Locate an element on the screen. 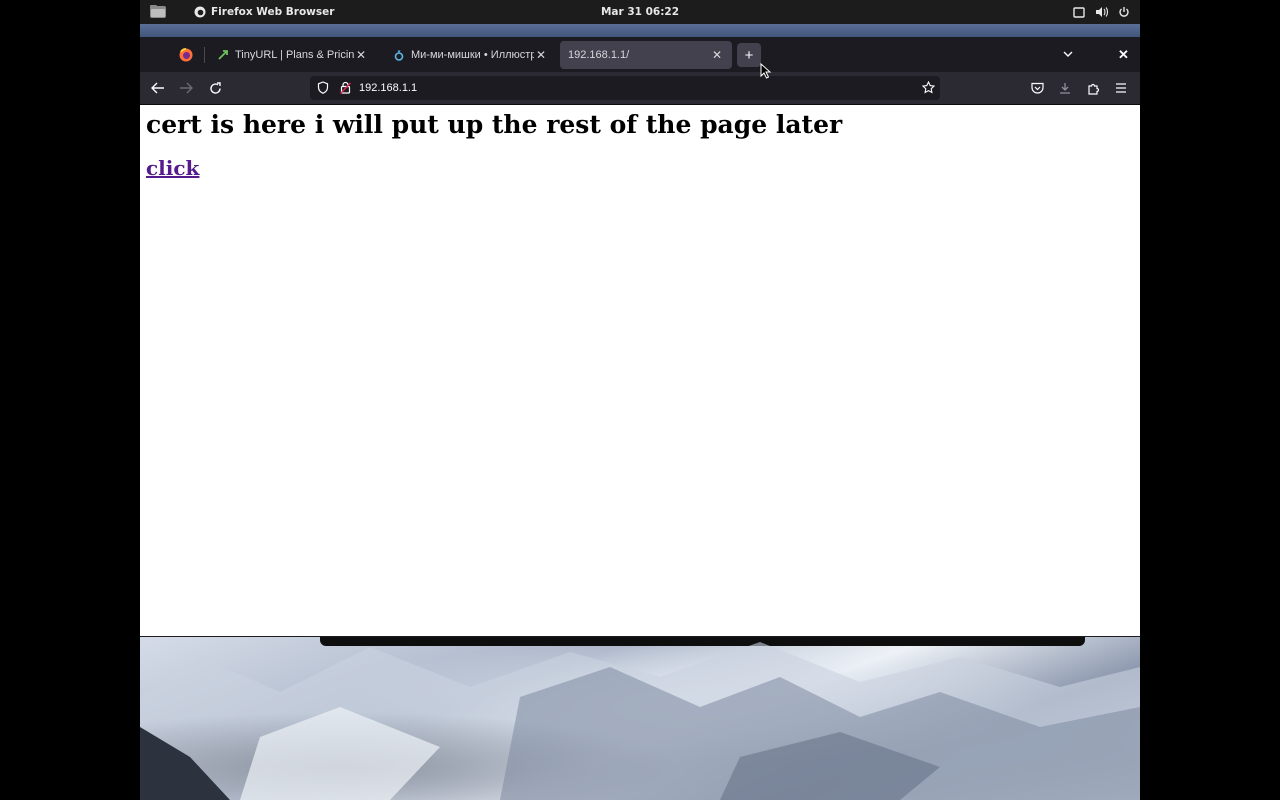 The width and height of the screenshot is (1280, 800). url-bar is located at coordinates (625, 88).